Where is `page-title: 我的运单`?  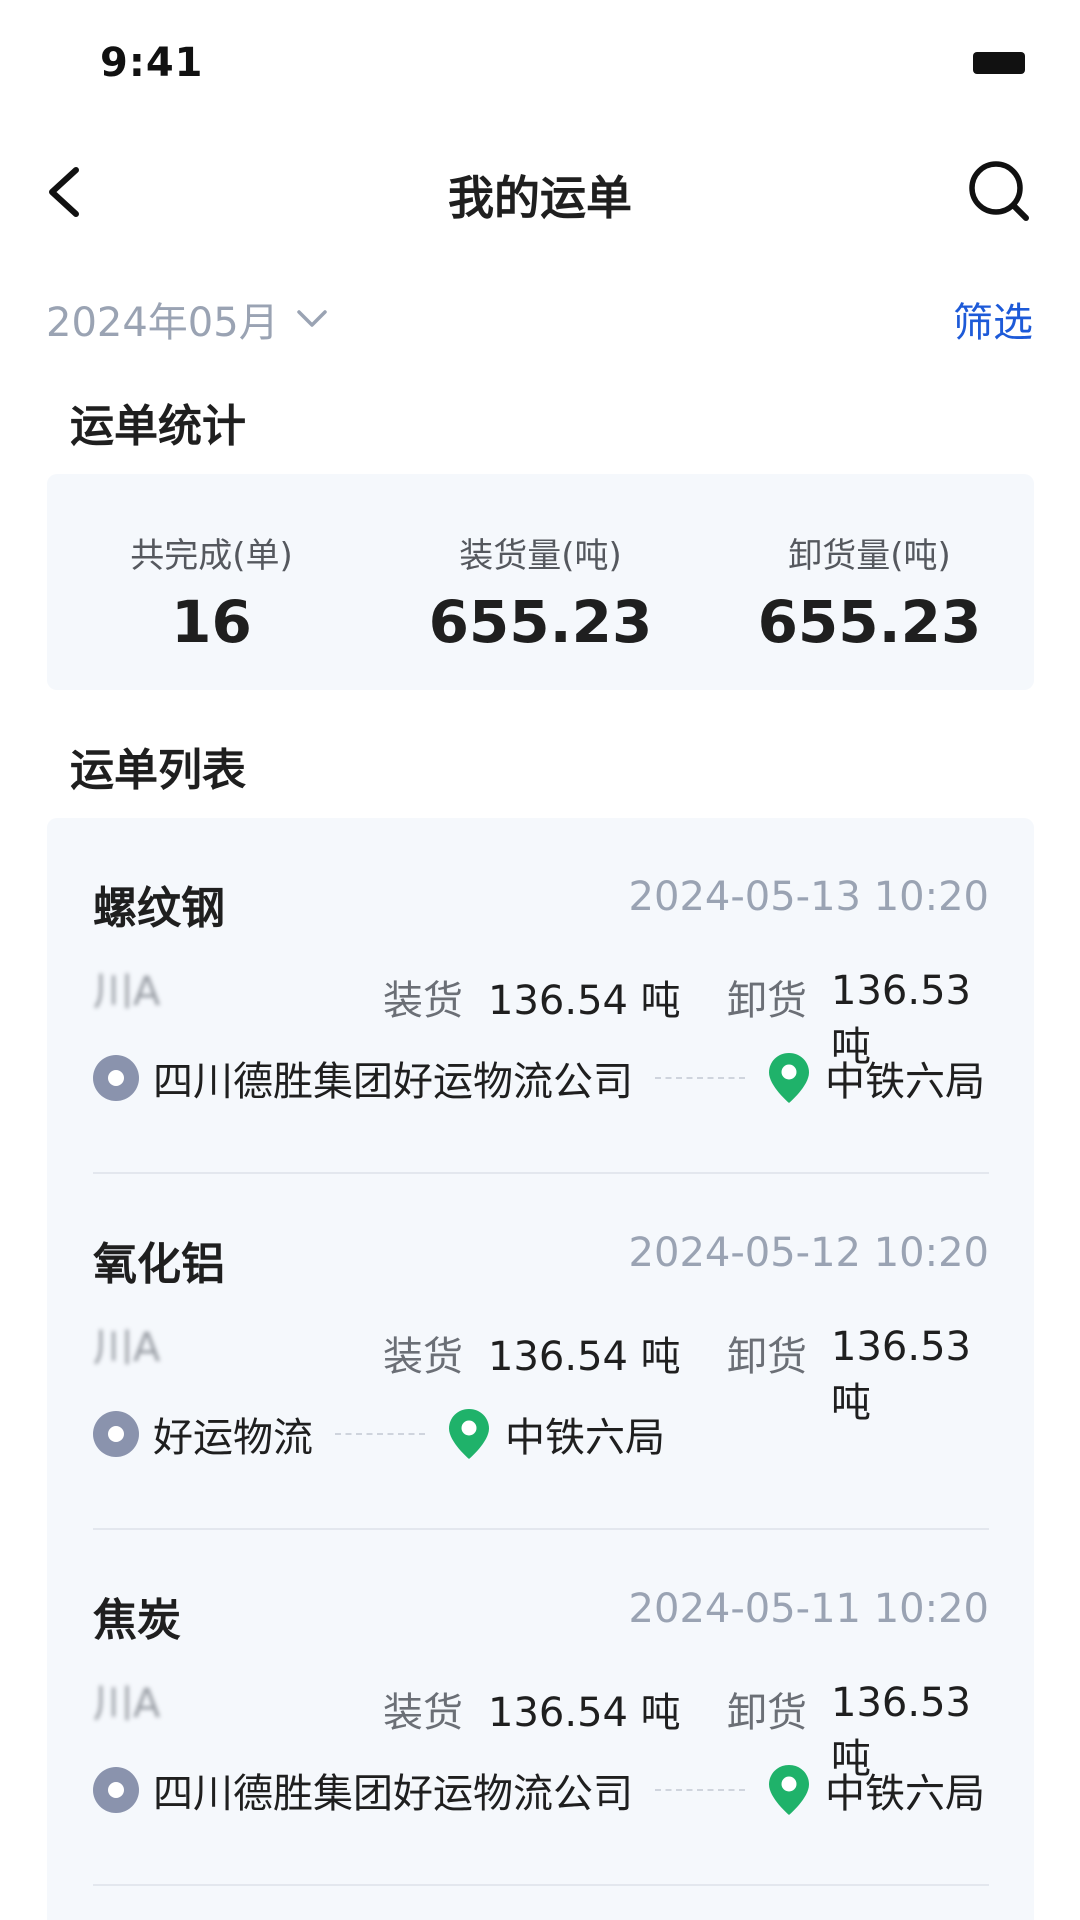 page-title: 我的运单 is located at coordinates (540, 198).